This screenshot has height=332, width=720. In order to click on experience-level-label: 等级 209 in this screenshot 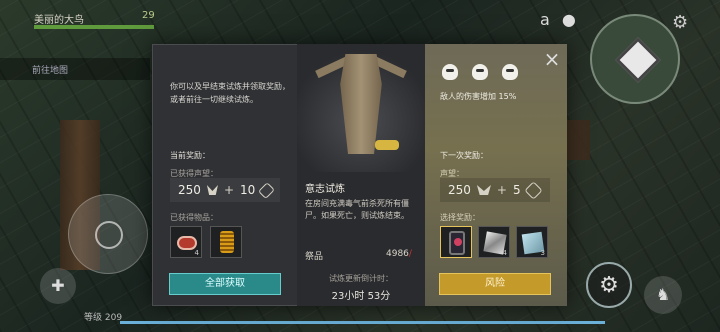, I will do `click(103, 318)`.